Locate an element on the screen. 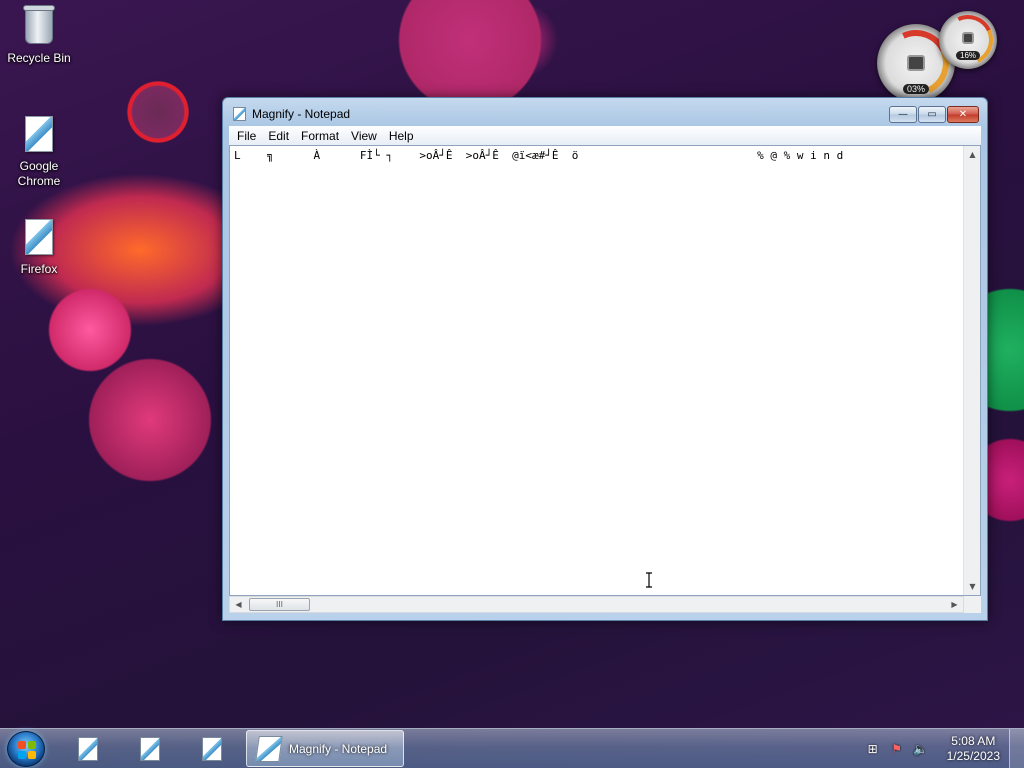 The height and width of the screenshot is (768, 1024). menu-view: View is located at coordinates (364, 136).